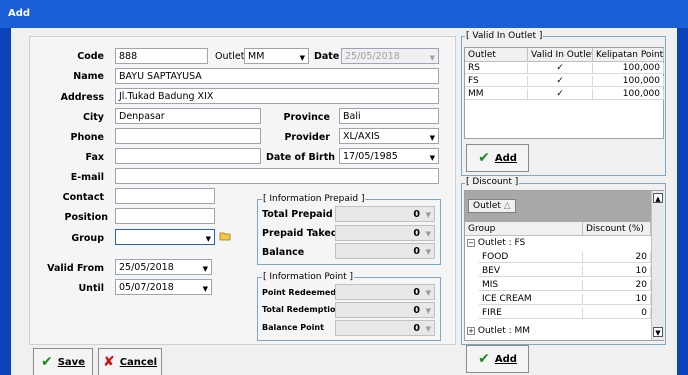 The image size is (688, 375). Describe the element at coordinates (307, 137) in the screenshot. I see `provider-label: Provider` at that location.